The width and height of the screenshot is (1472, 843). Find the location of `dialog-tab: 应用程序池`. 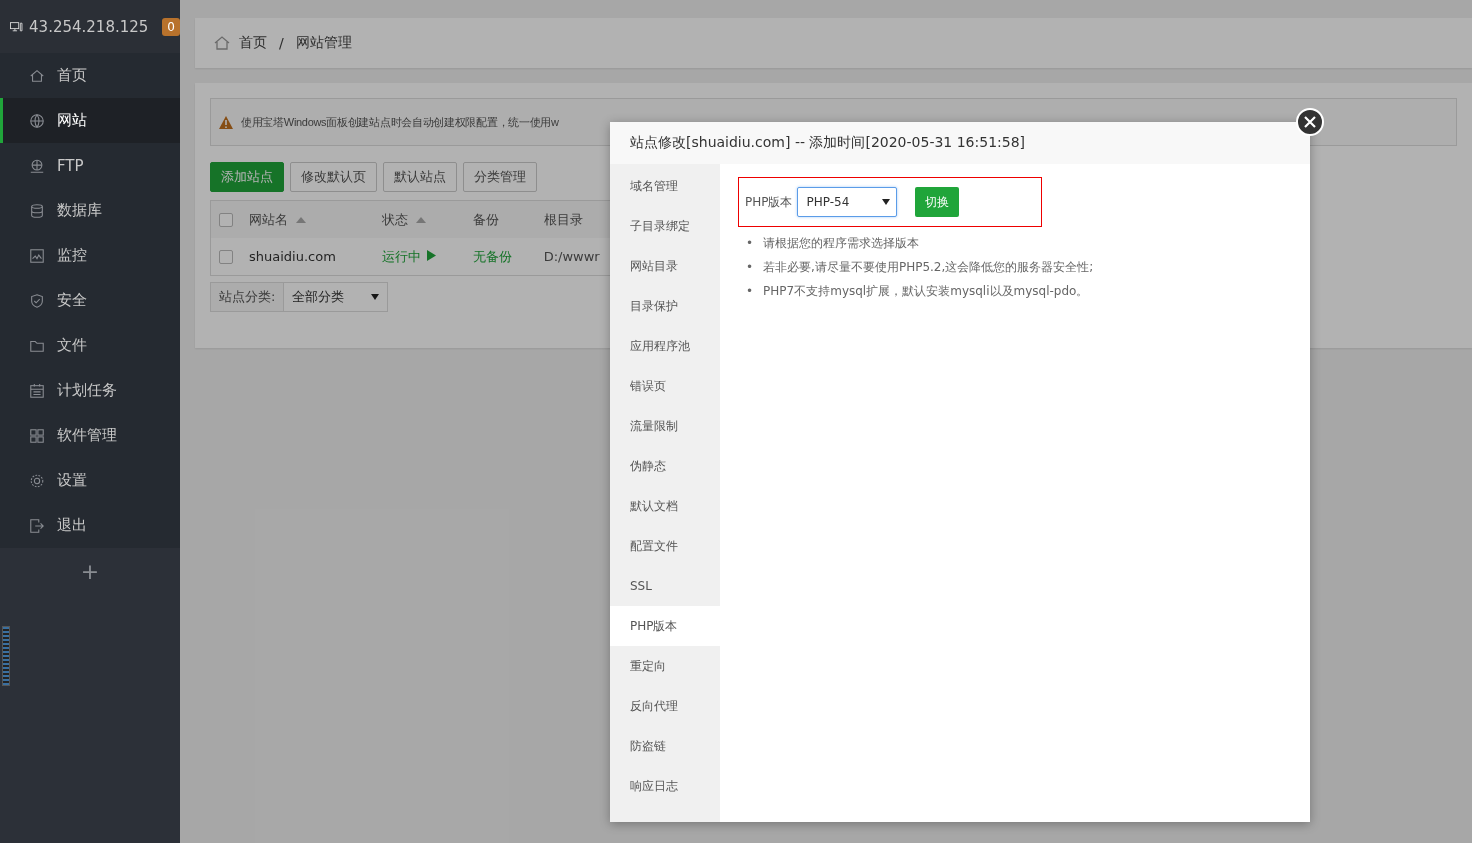

dialog-tab: 应用程序池 is located at coordinates (665, 346).